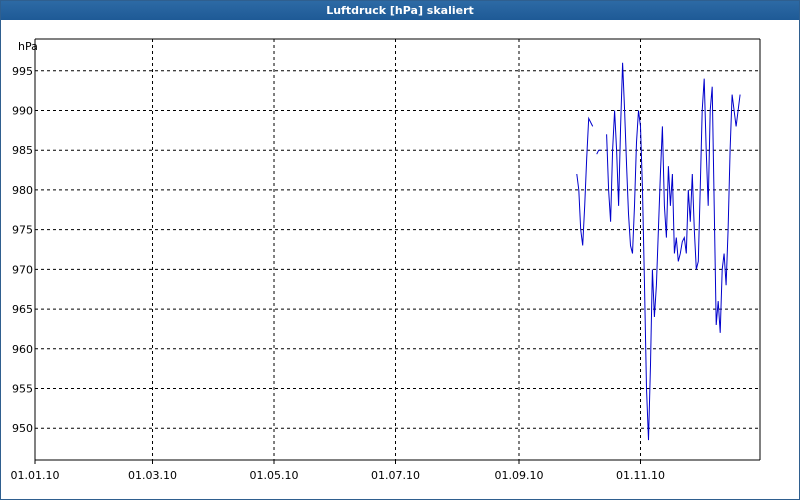 The height and width of the screenshot is (500, 800). I want to click on y-tick-label: 975, so click(22, 230).